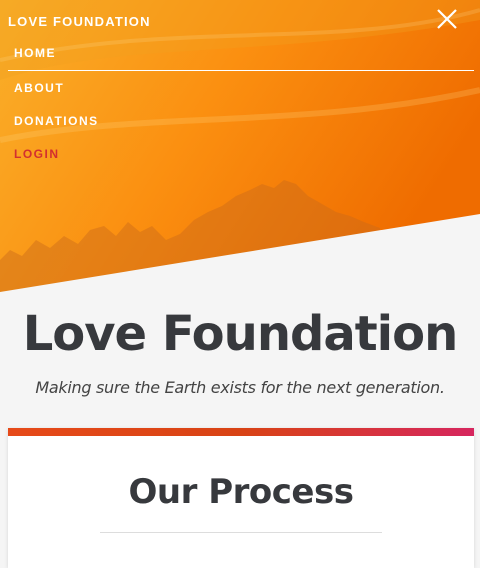  I want to click on nav-item-home: HOME, so click(32, 57).